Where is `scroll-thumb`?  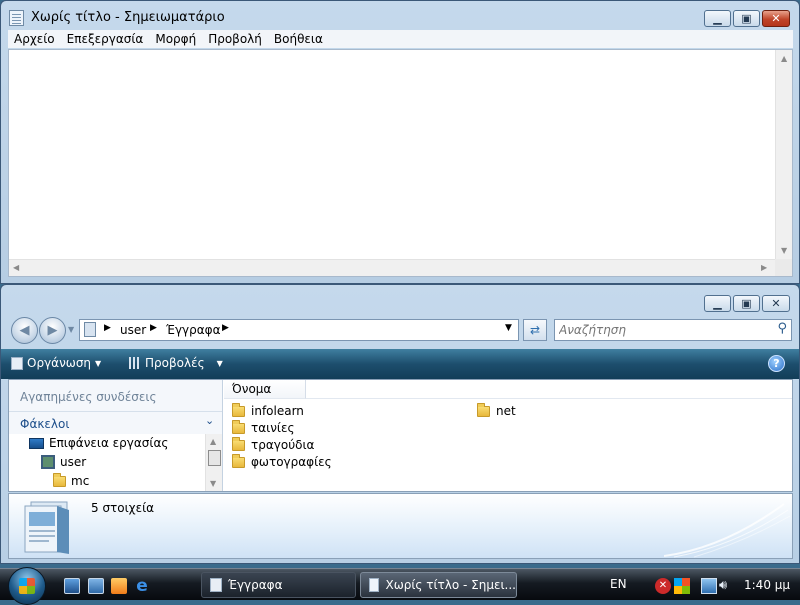
scroll-thumb is located at coordinates (214, 458).